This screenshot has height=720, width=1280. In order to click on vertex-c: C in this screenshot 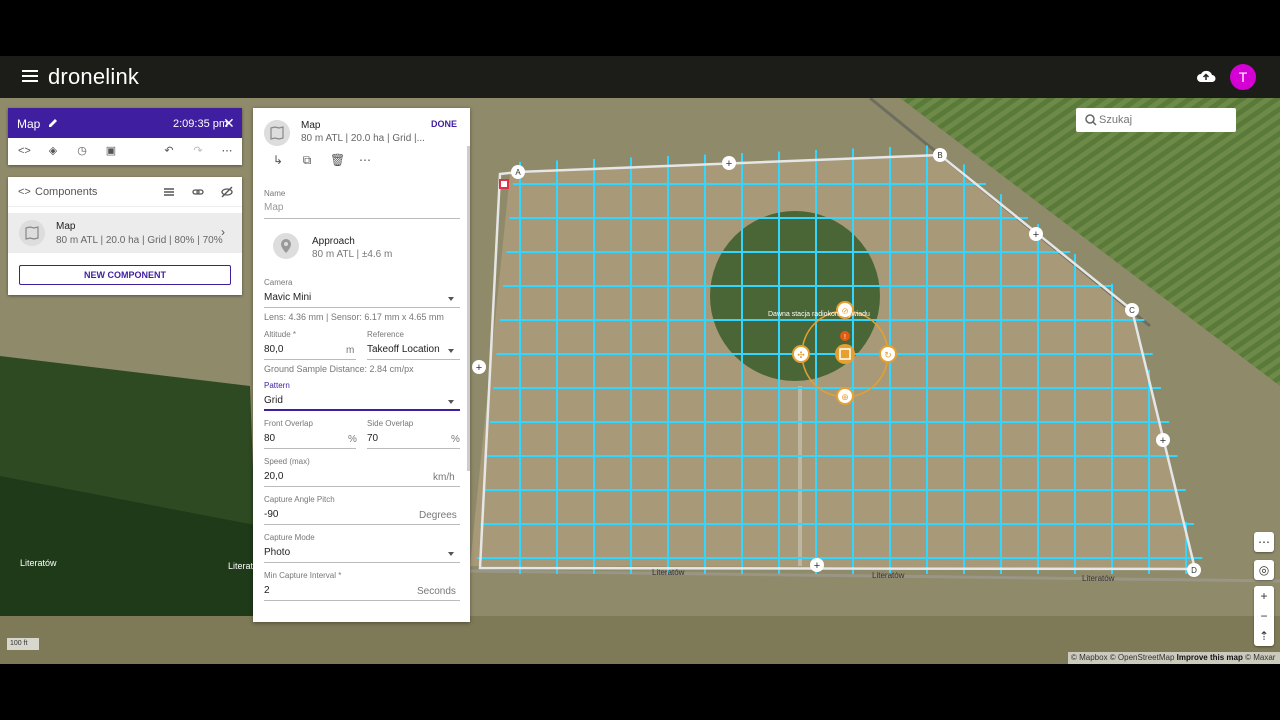, I will do `click(1132, 310)`.